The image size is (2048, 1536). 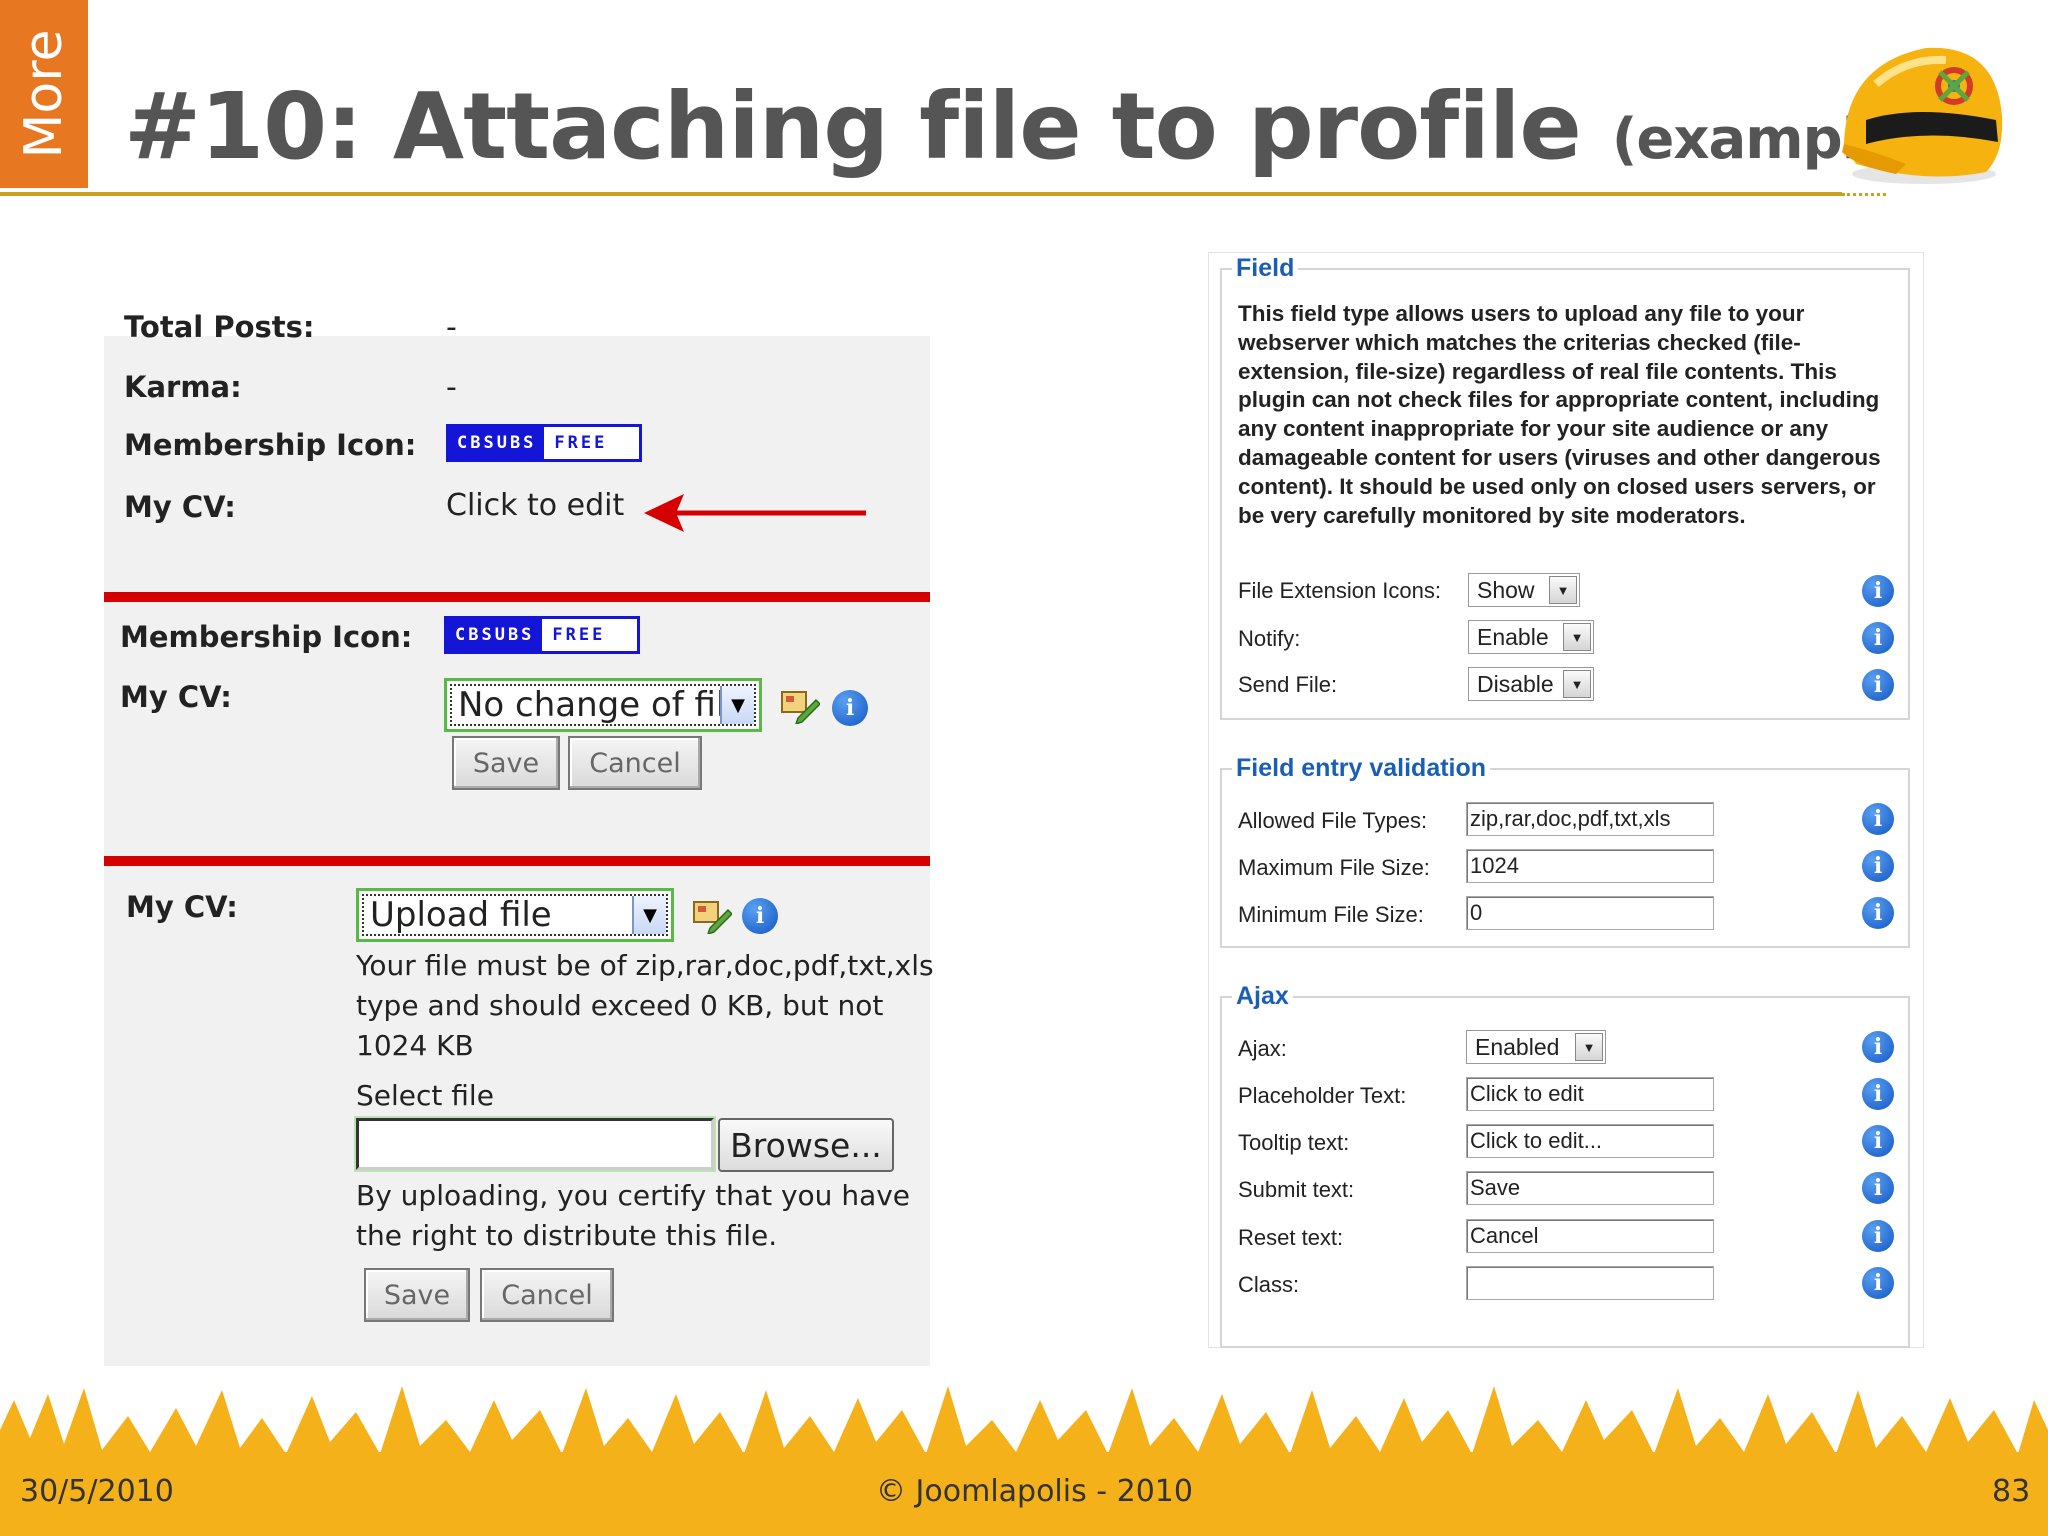 I want to click on file-extension-icons-label: File Extension Icons:, so click(x=1339, y=590).